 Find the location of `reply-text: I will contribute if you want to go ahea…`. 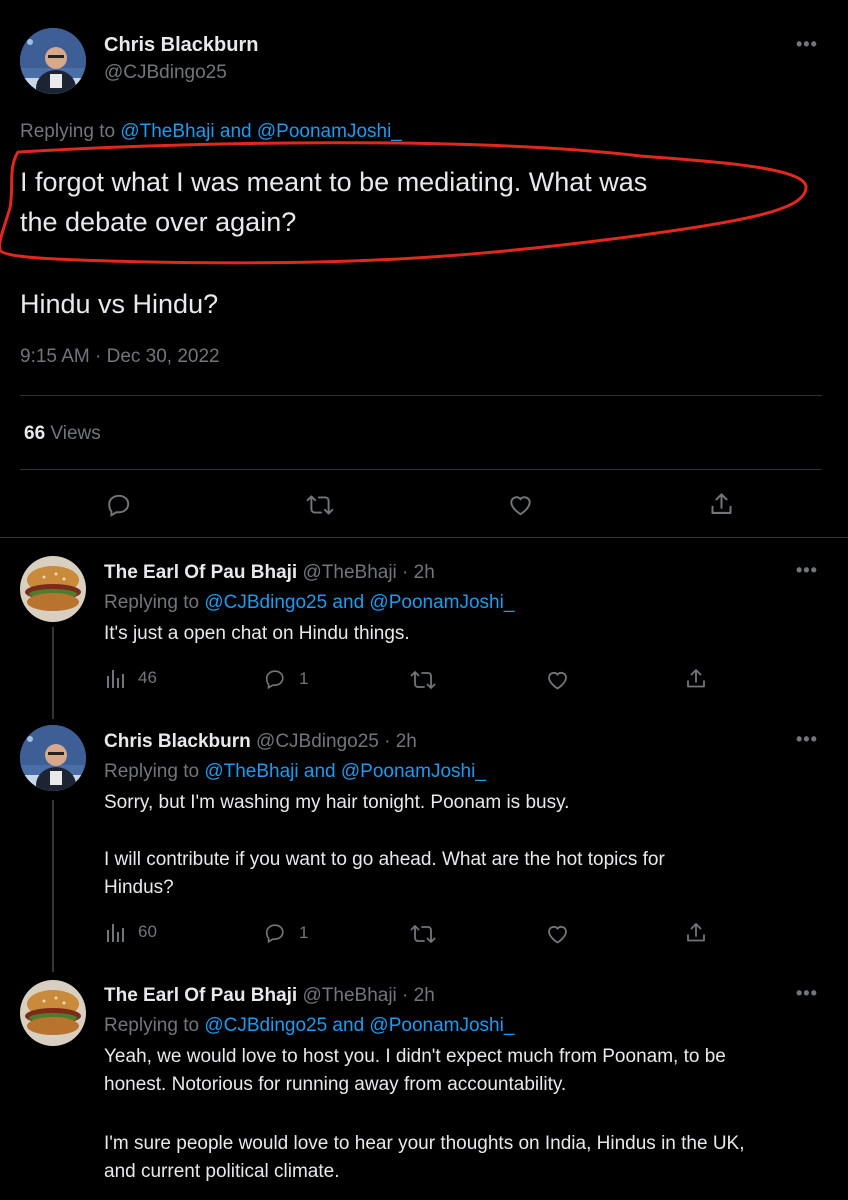

reply-text: I will contribute if you want to go ahea… is located at coordinates (384, 874).